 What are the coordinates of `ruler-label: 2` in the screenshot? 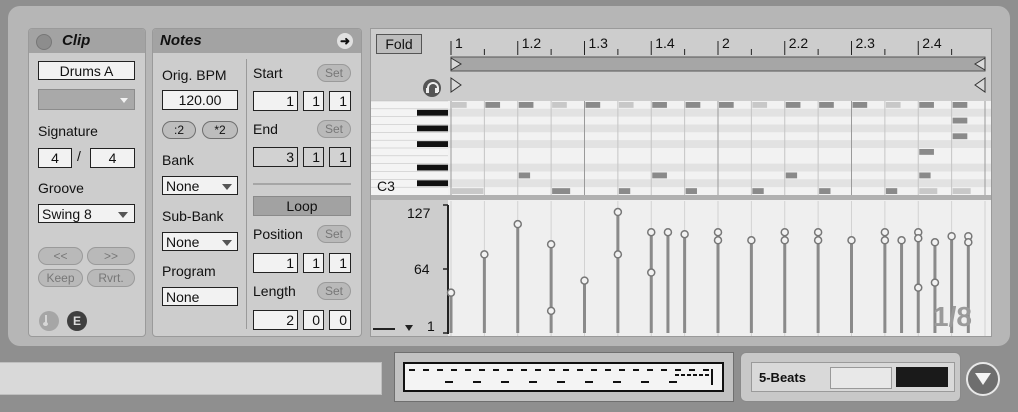 It's located at (726, 43).